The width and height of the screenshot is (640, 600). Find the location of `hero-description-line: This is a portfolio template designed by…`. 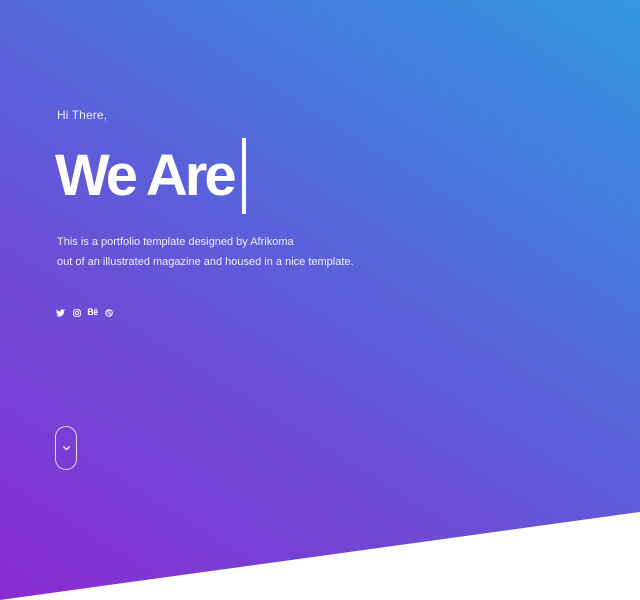

hero-description-line: This is a portfolio template designed by… is located at coordinates (175, 242).